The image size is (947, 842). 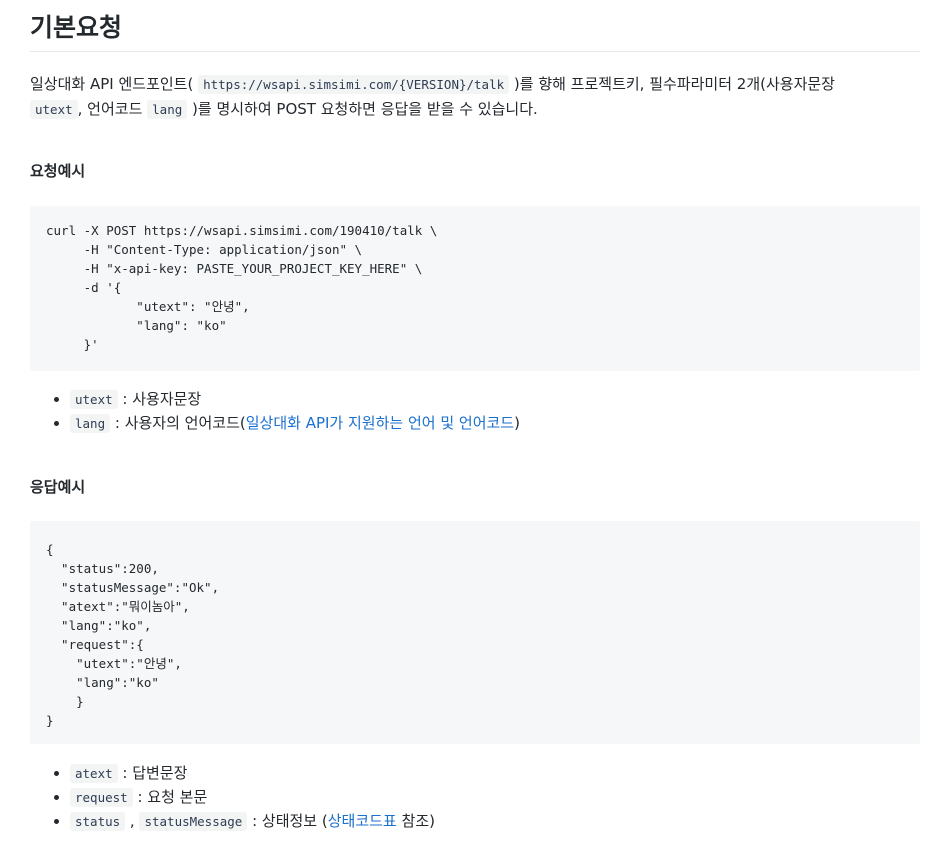 What do you see at coordinates (380, 423) in the screenshot?
I see `language-codes-link: 일상대화 API가 지원하는 언어 및 언어코드` at bounding box center [380, 423].